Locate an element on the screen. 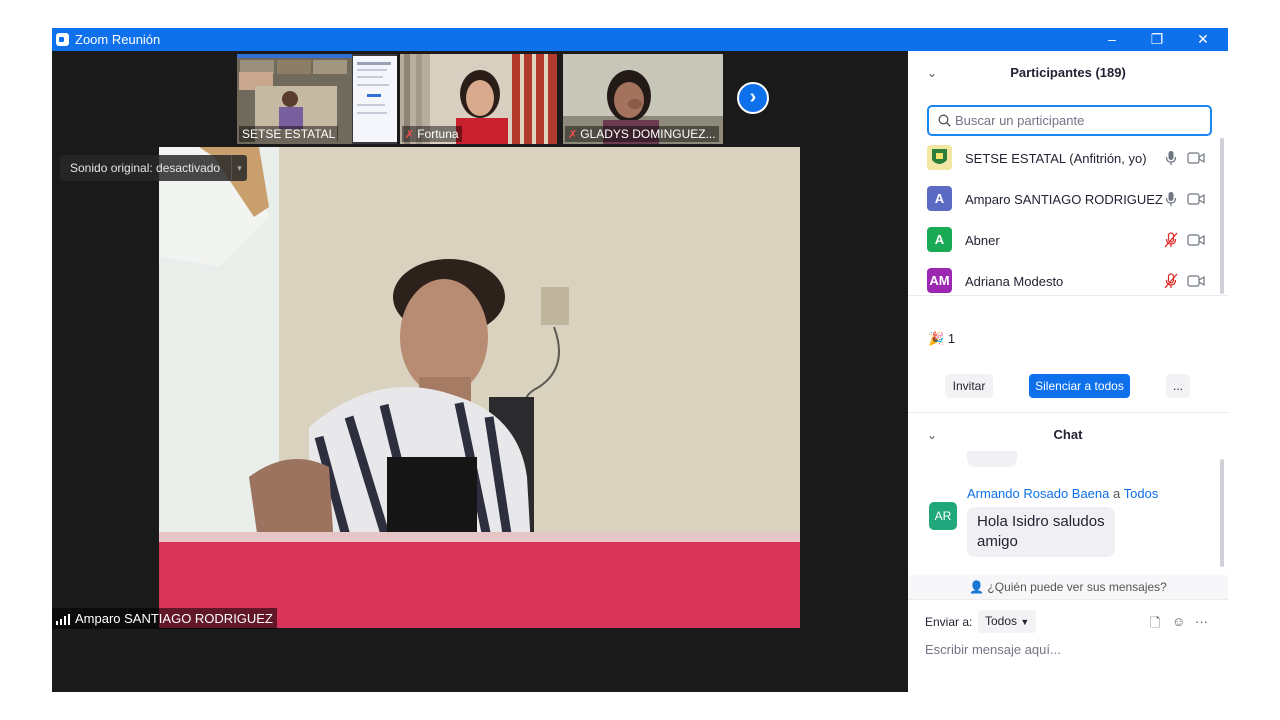 The height and width of the screenshot is (720, 1280). next-page-button: › is located at coordinates (753, 98).